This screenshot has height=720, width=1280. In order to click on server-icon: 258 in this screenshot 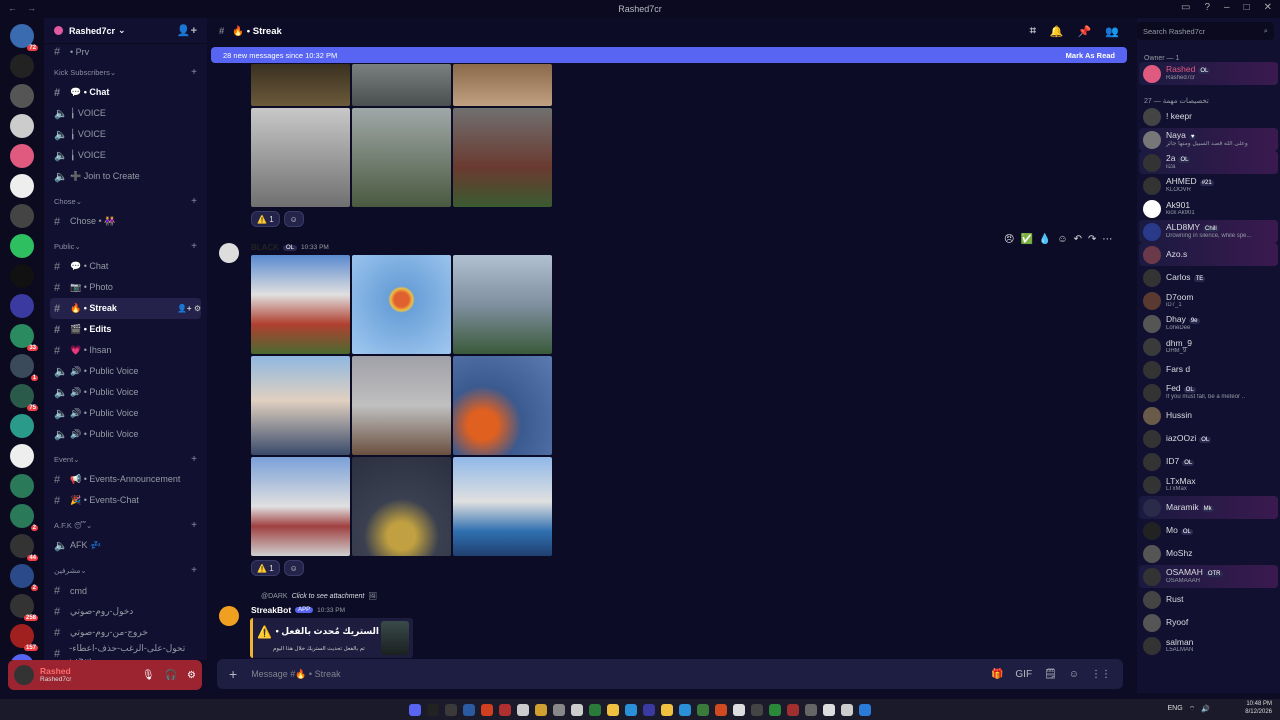, I will do `click(24, 607)`.